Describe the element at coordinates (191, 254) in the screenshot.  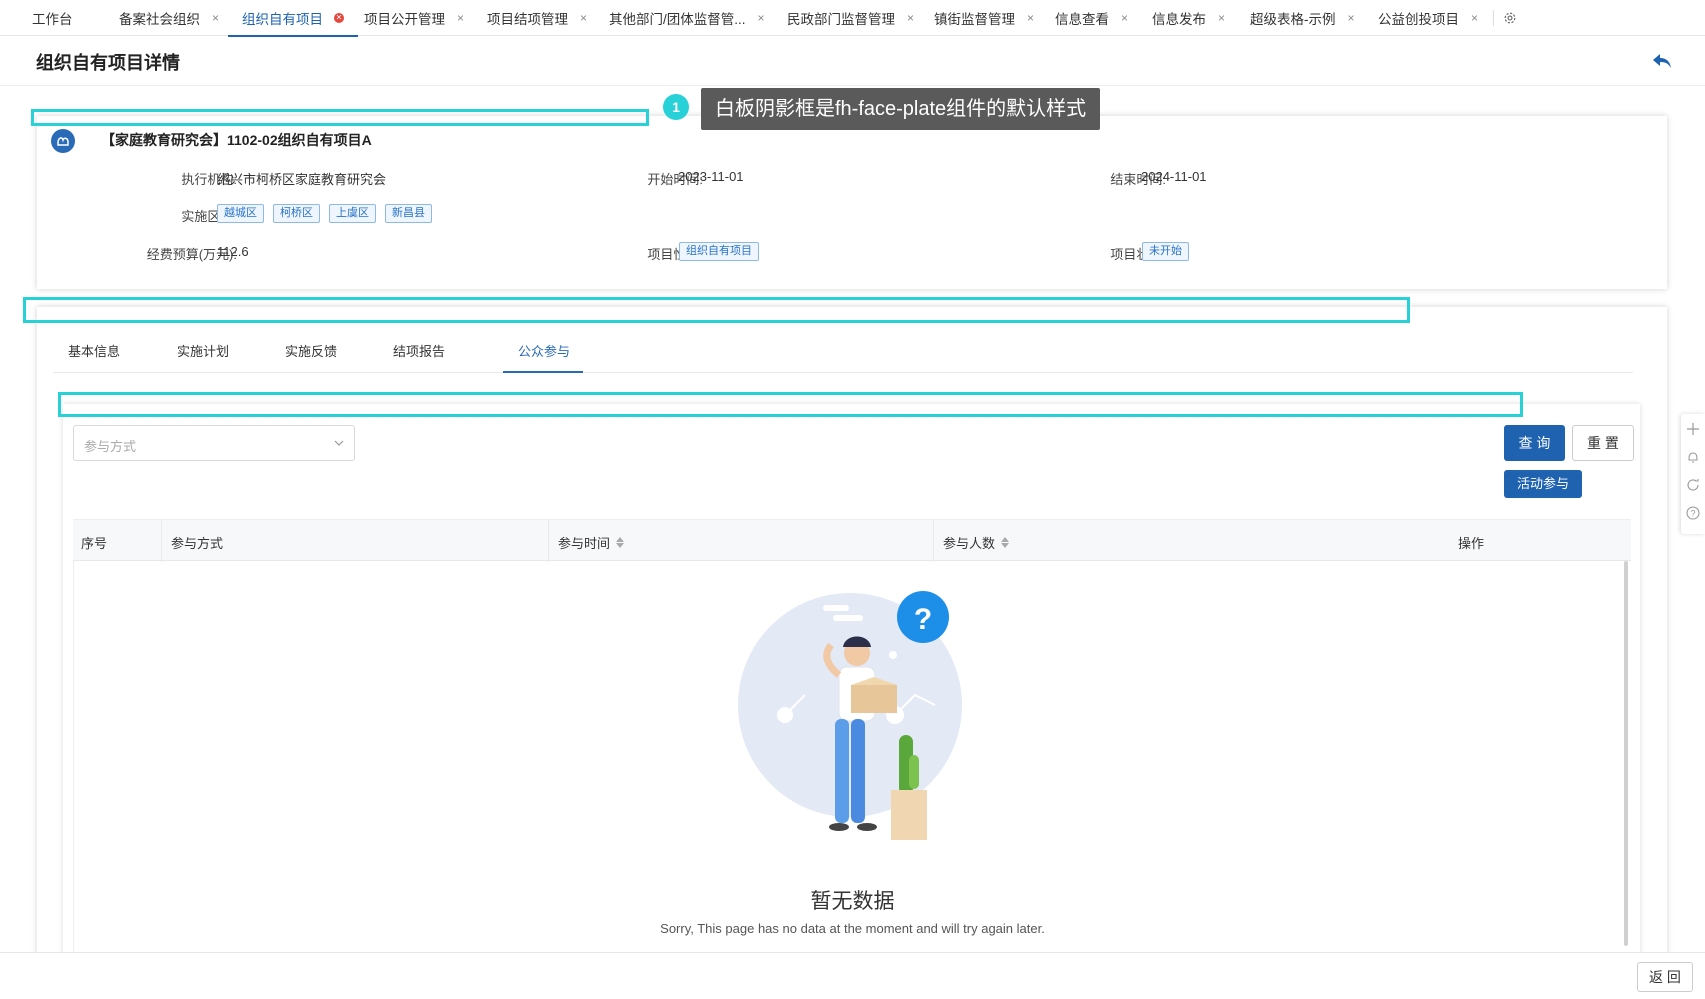
I see `budget-label: 经费预算(万元):` at that location.